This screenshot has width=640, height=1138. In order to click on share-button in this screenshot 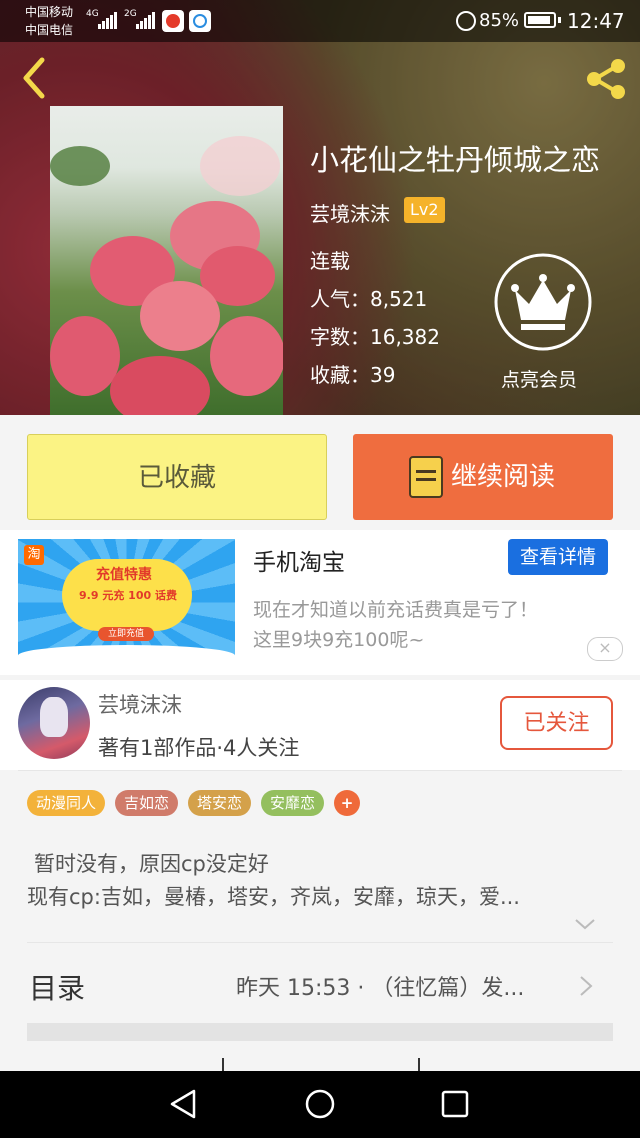, I will do `click(606, 79)`.